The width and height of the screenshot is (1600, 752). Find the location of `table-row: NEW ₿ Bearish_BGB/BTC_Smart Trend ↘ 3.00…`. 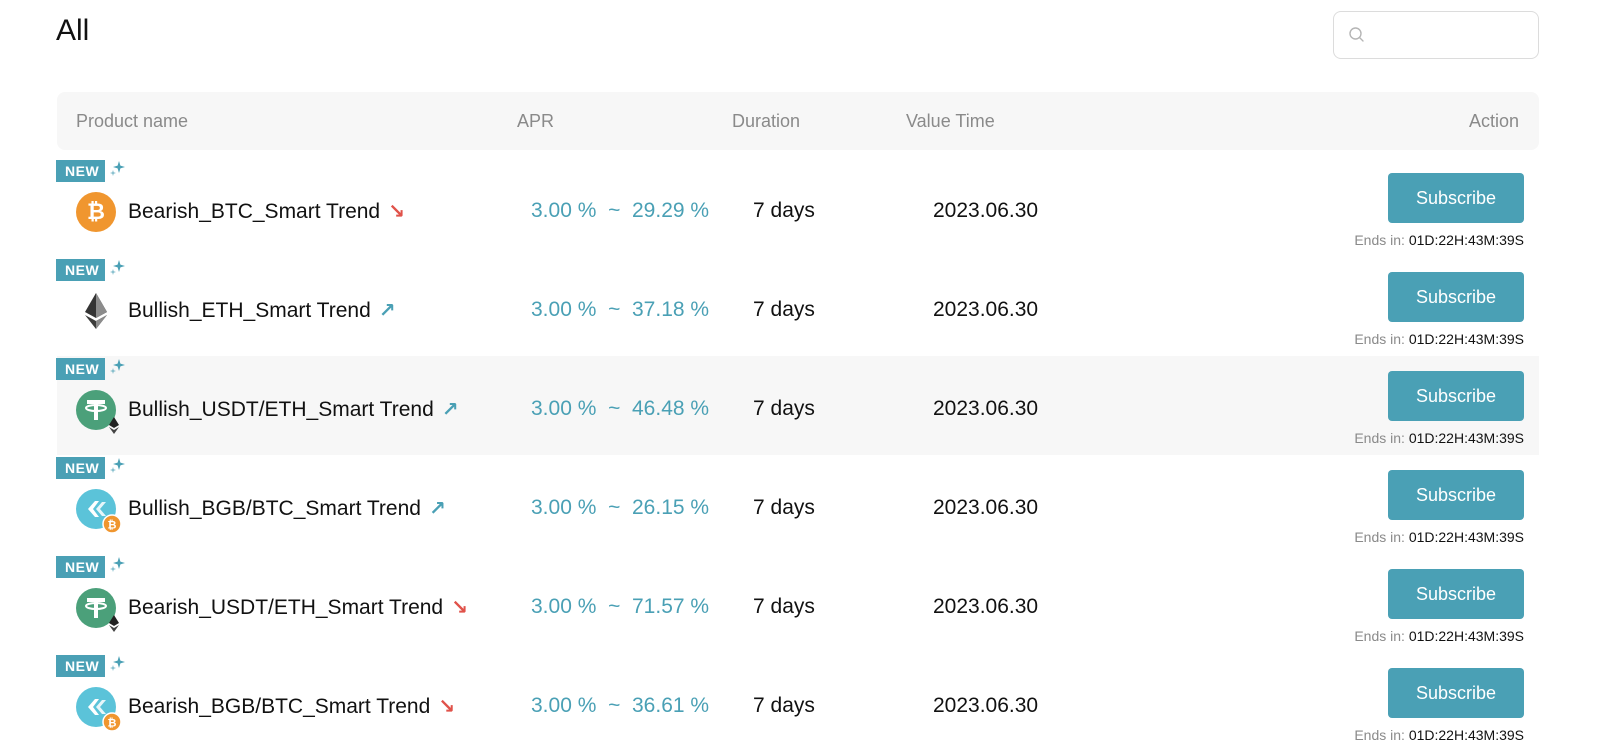

table-row: NEW ₿ Bearish_BGB/BTC_Smart Trend ↘ 3.00… is located at coordinates (797, 702).